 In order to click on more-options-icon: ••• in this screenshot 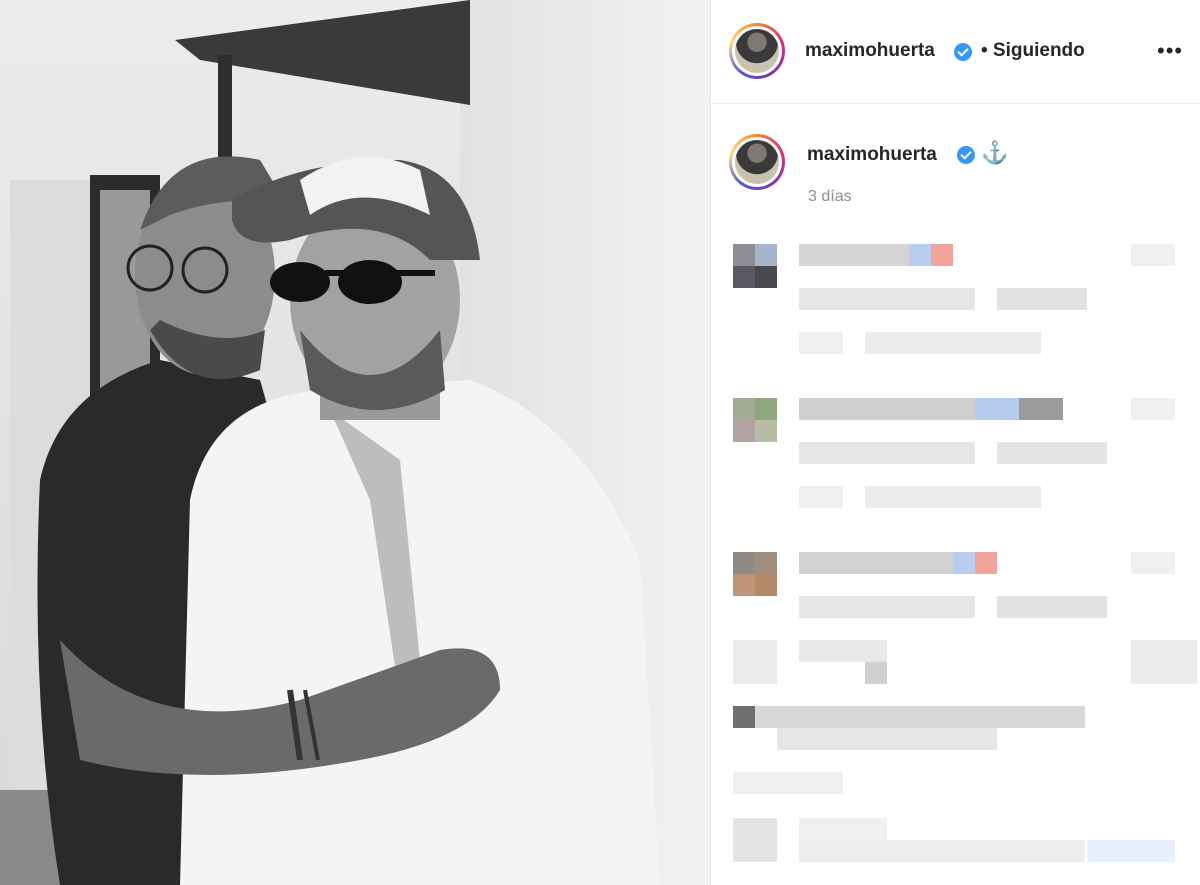, I will do `click(1170, 51)`.